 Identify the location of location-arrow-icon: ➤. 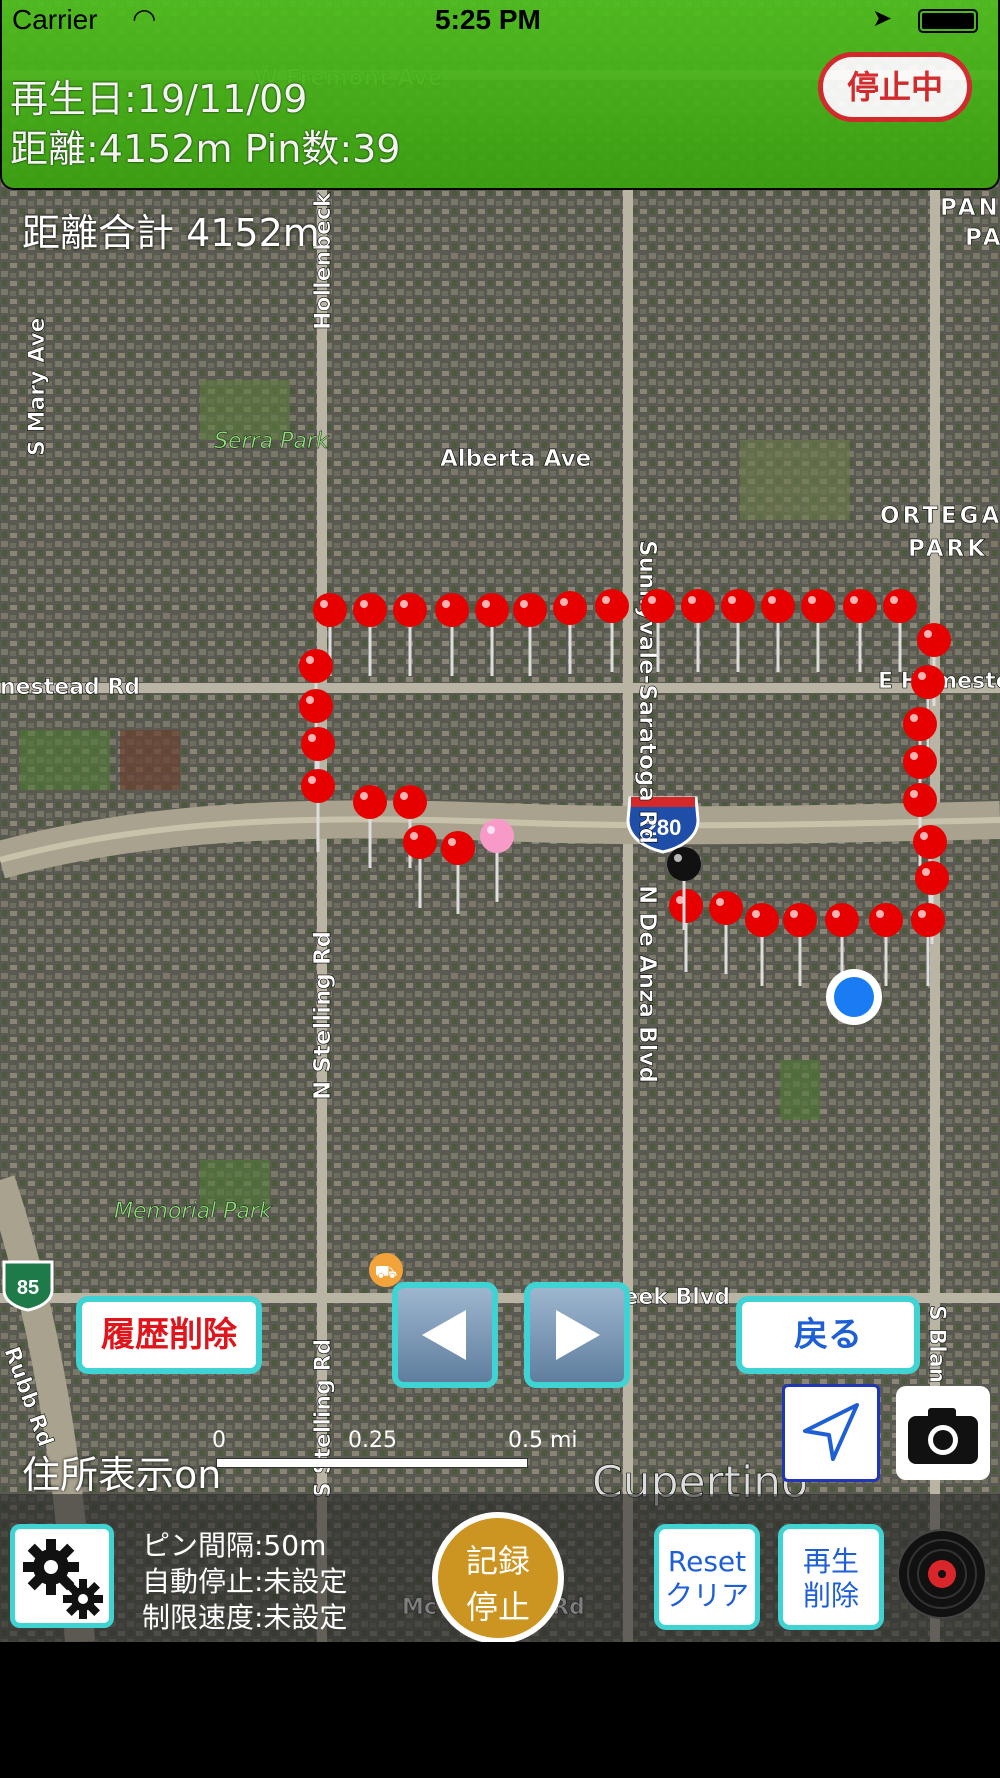
(882, 18).